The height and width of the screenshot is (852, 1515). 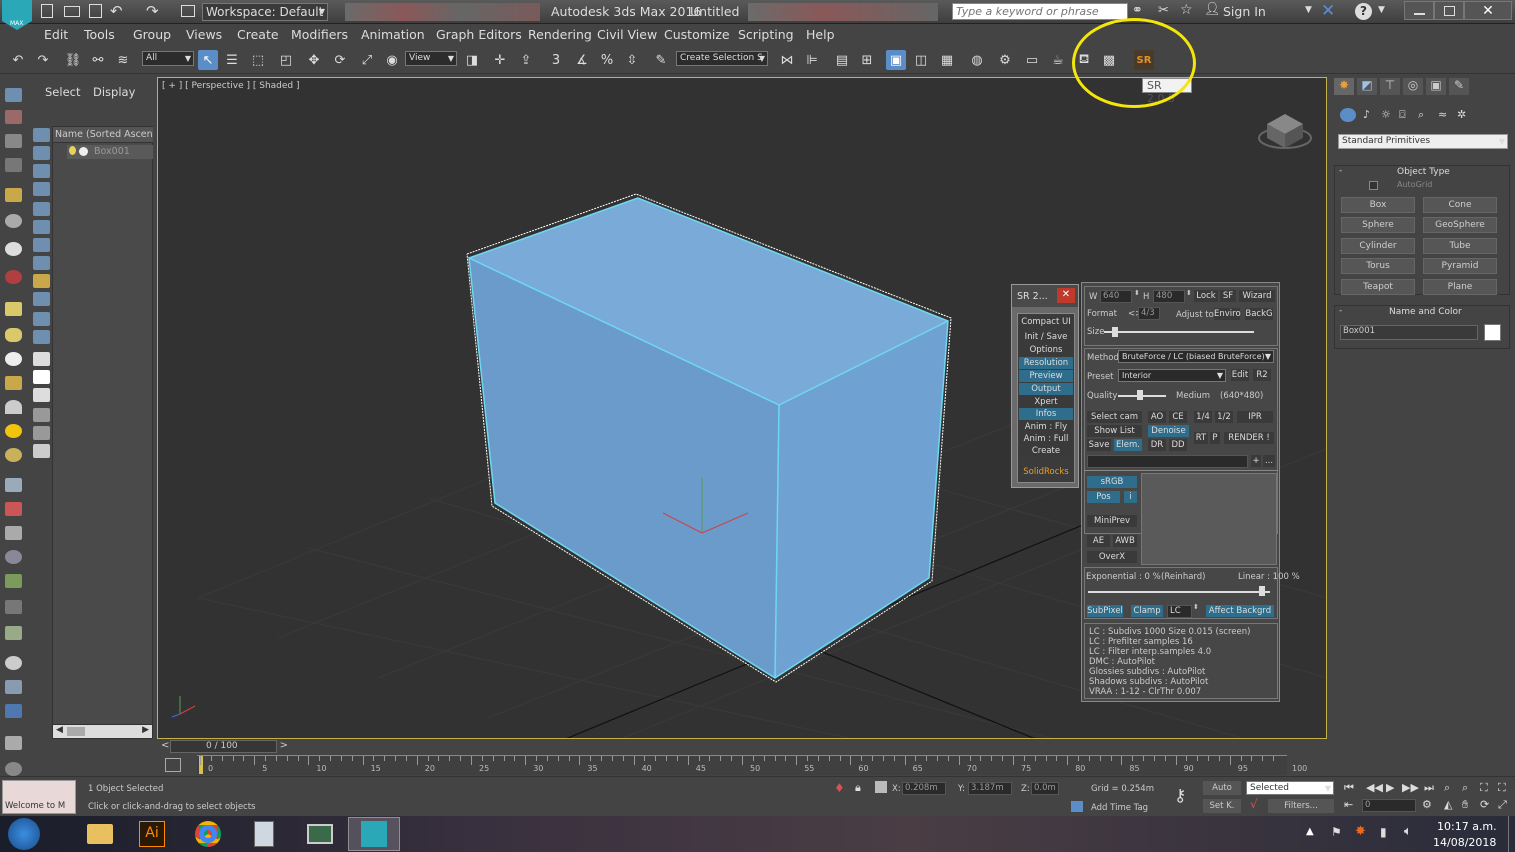 I want to click on search-input, so click(x=1040, y=11).